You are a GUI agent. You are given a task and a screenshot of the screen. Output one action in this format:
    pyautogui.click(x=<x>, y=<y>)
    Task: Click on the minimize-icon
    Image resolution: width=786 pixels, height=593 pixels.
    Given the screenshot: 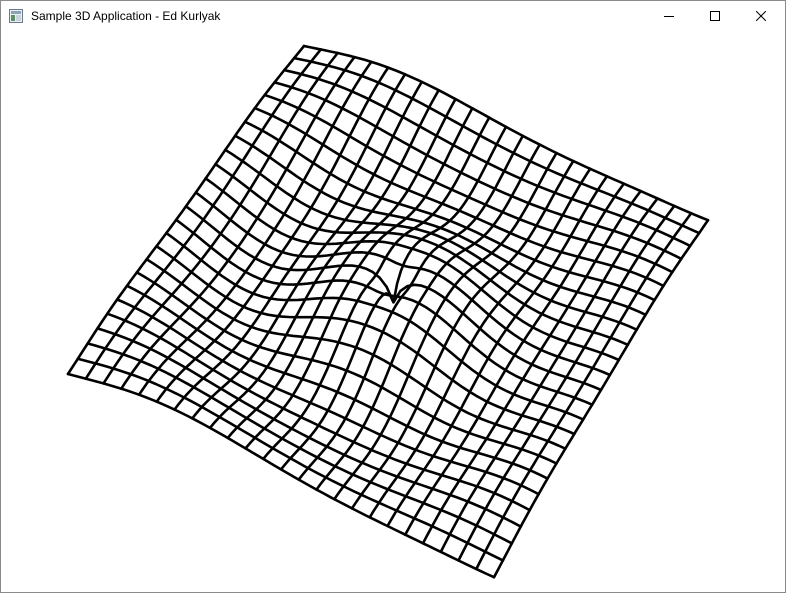 What is the action you would take?
    pyautogui.click(x=669, y=17)
    